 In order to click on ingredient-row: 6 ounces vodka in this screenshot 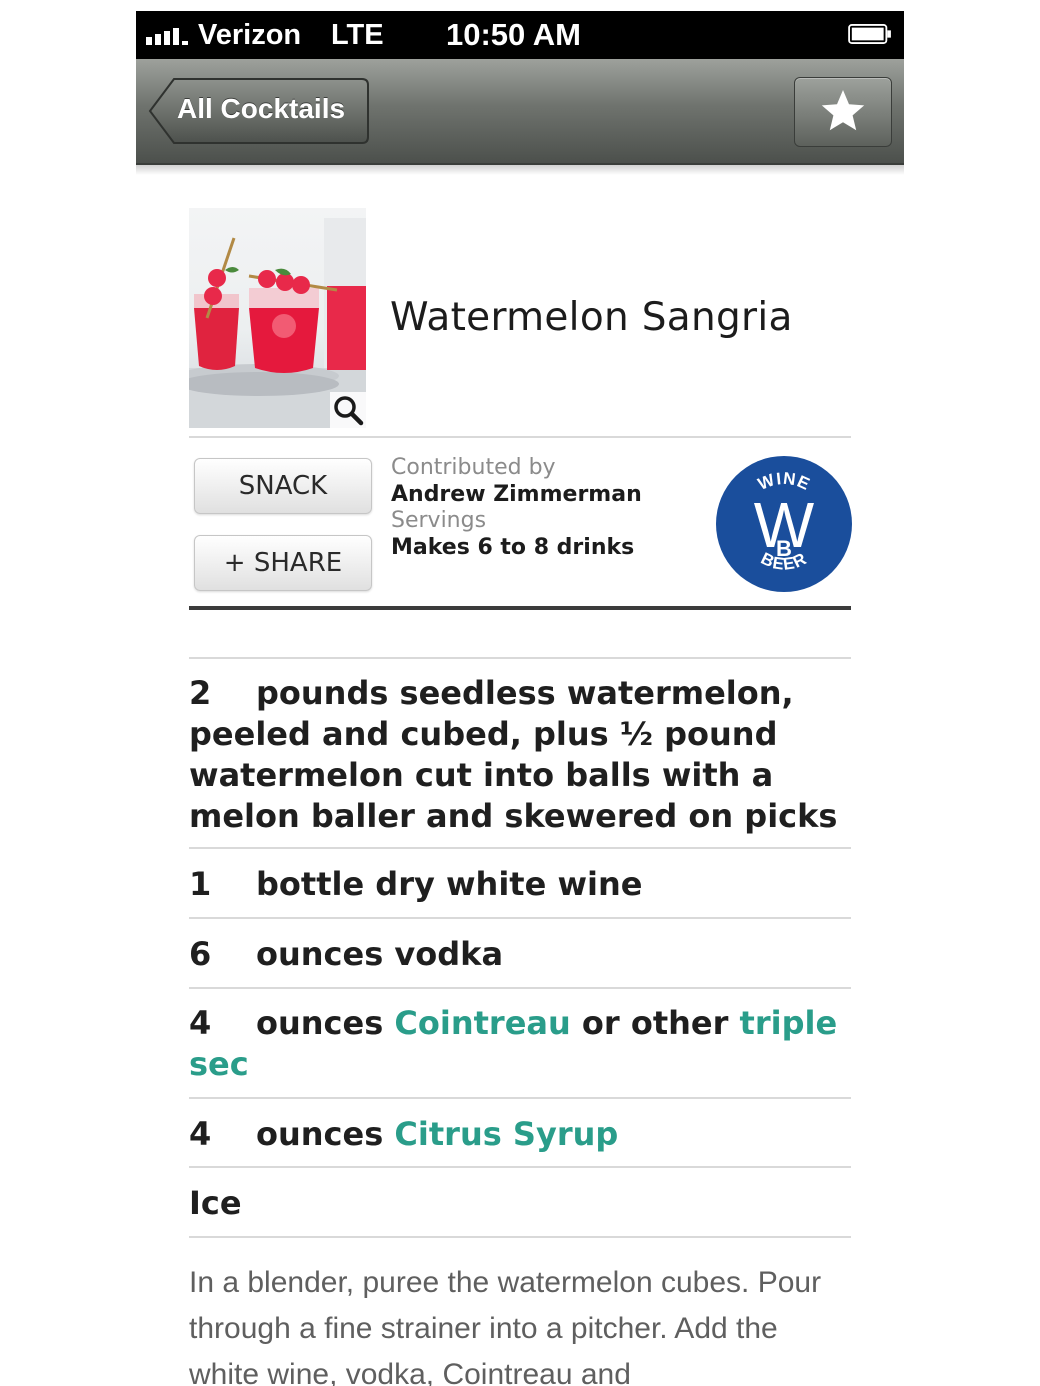, I will do `click(525, 954)`.